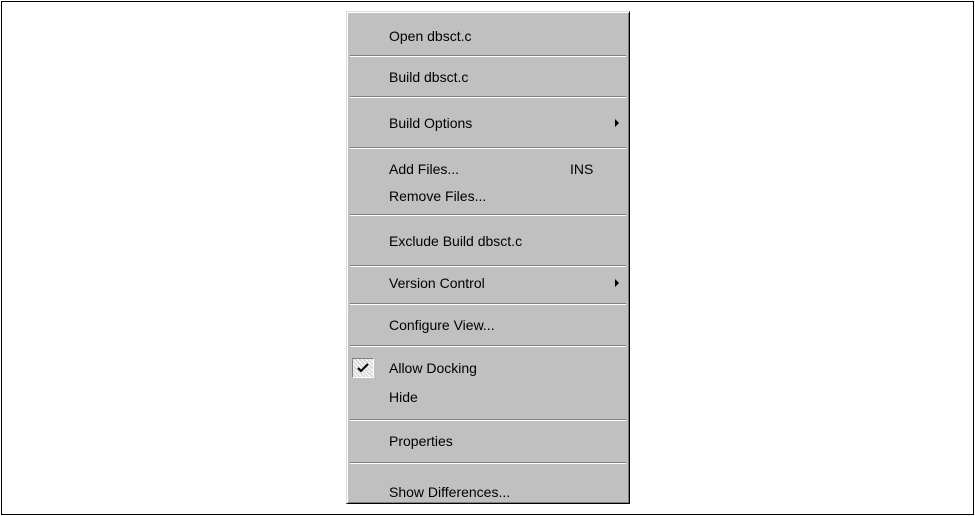  I want to click on menu-item-version-control: Version Control, so click(504, 283).